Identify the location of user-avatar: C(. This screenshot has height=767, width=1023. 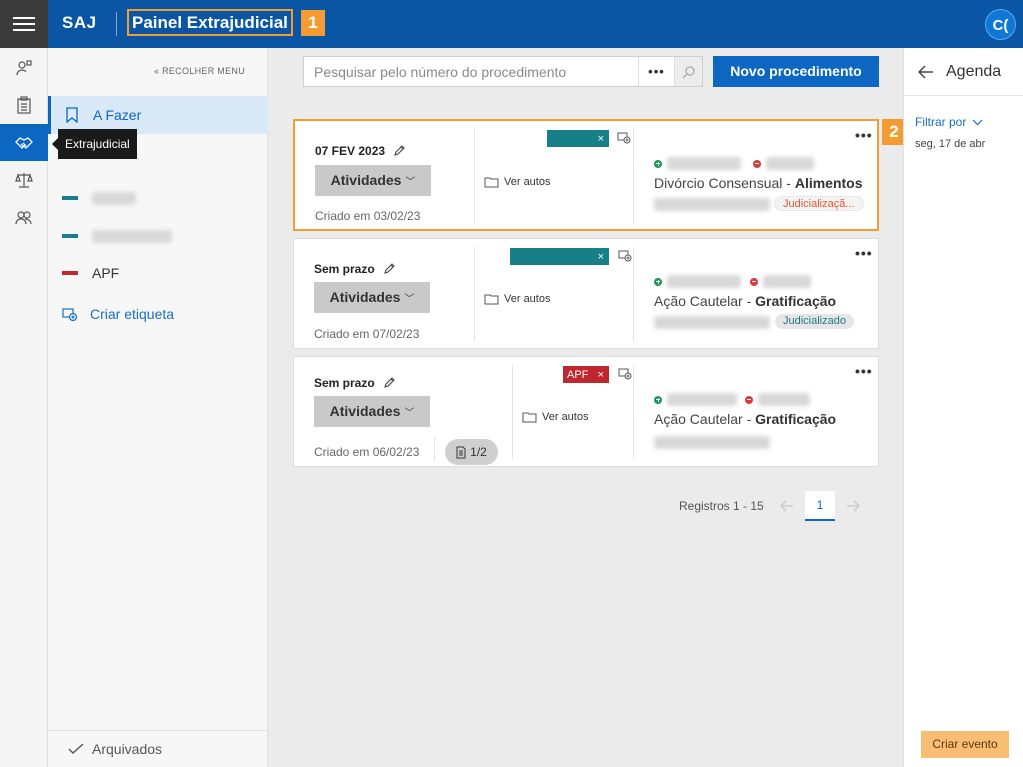
(1000, 24).